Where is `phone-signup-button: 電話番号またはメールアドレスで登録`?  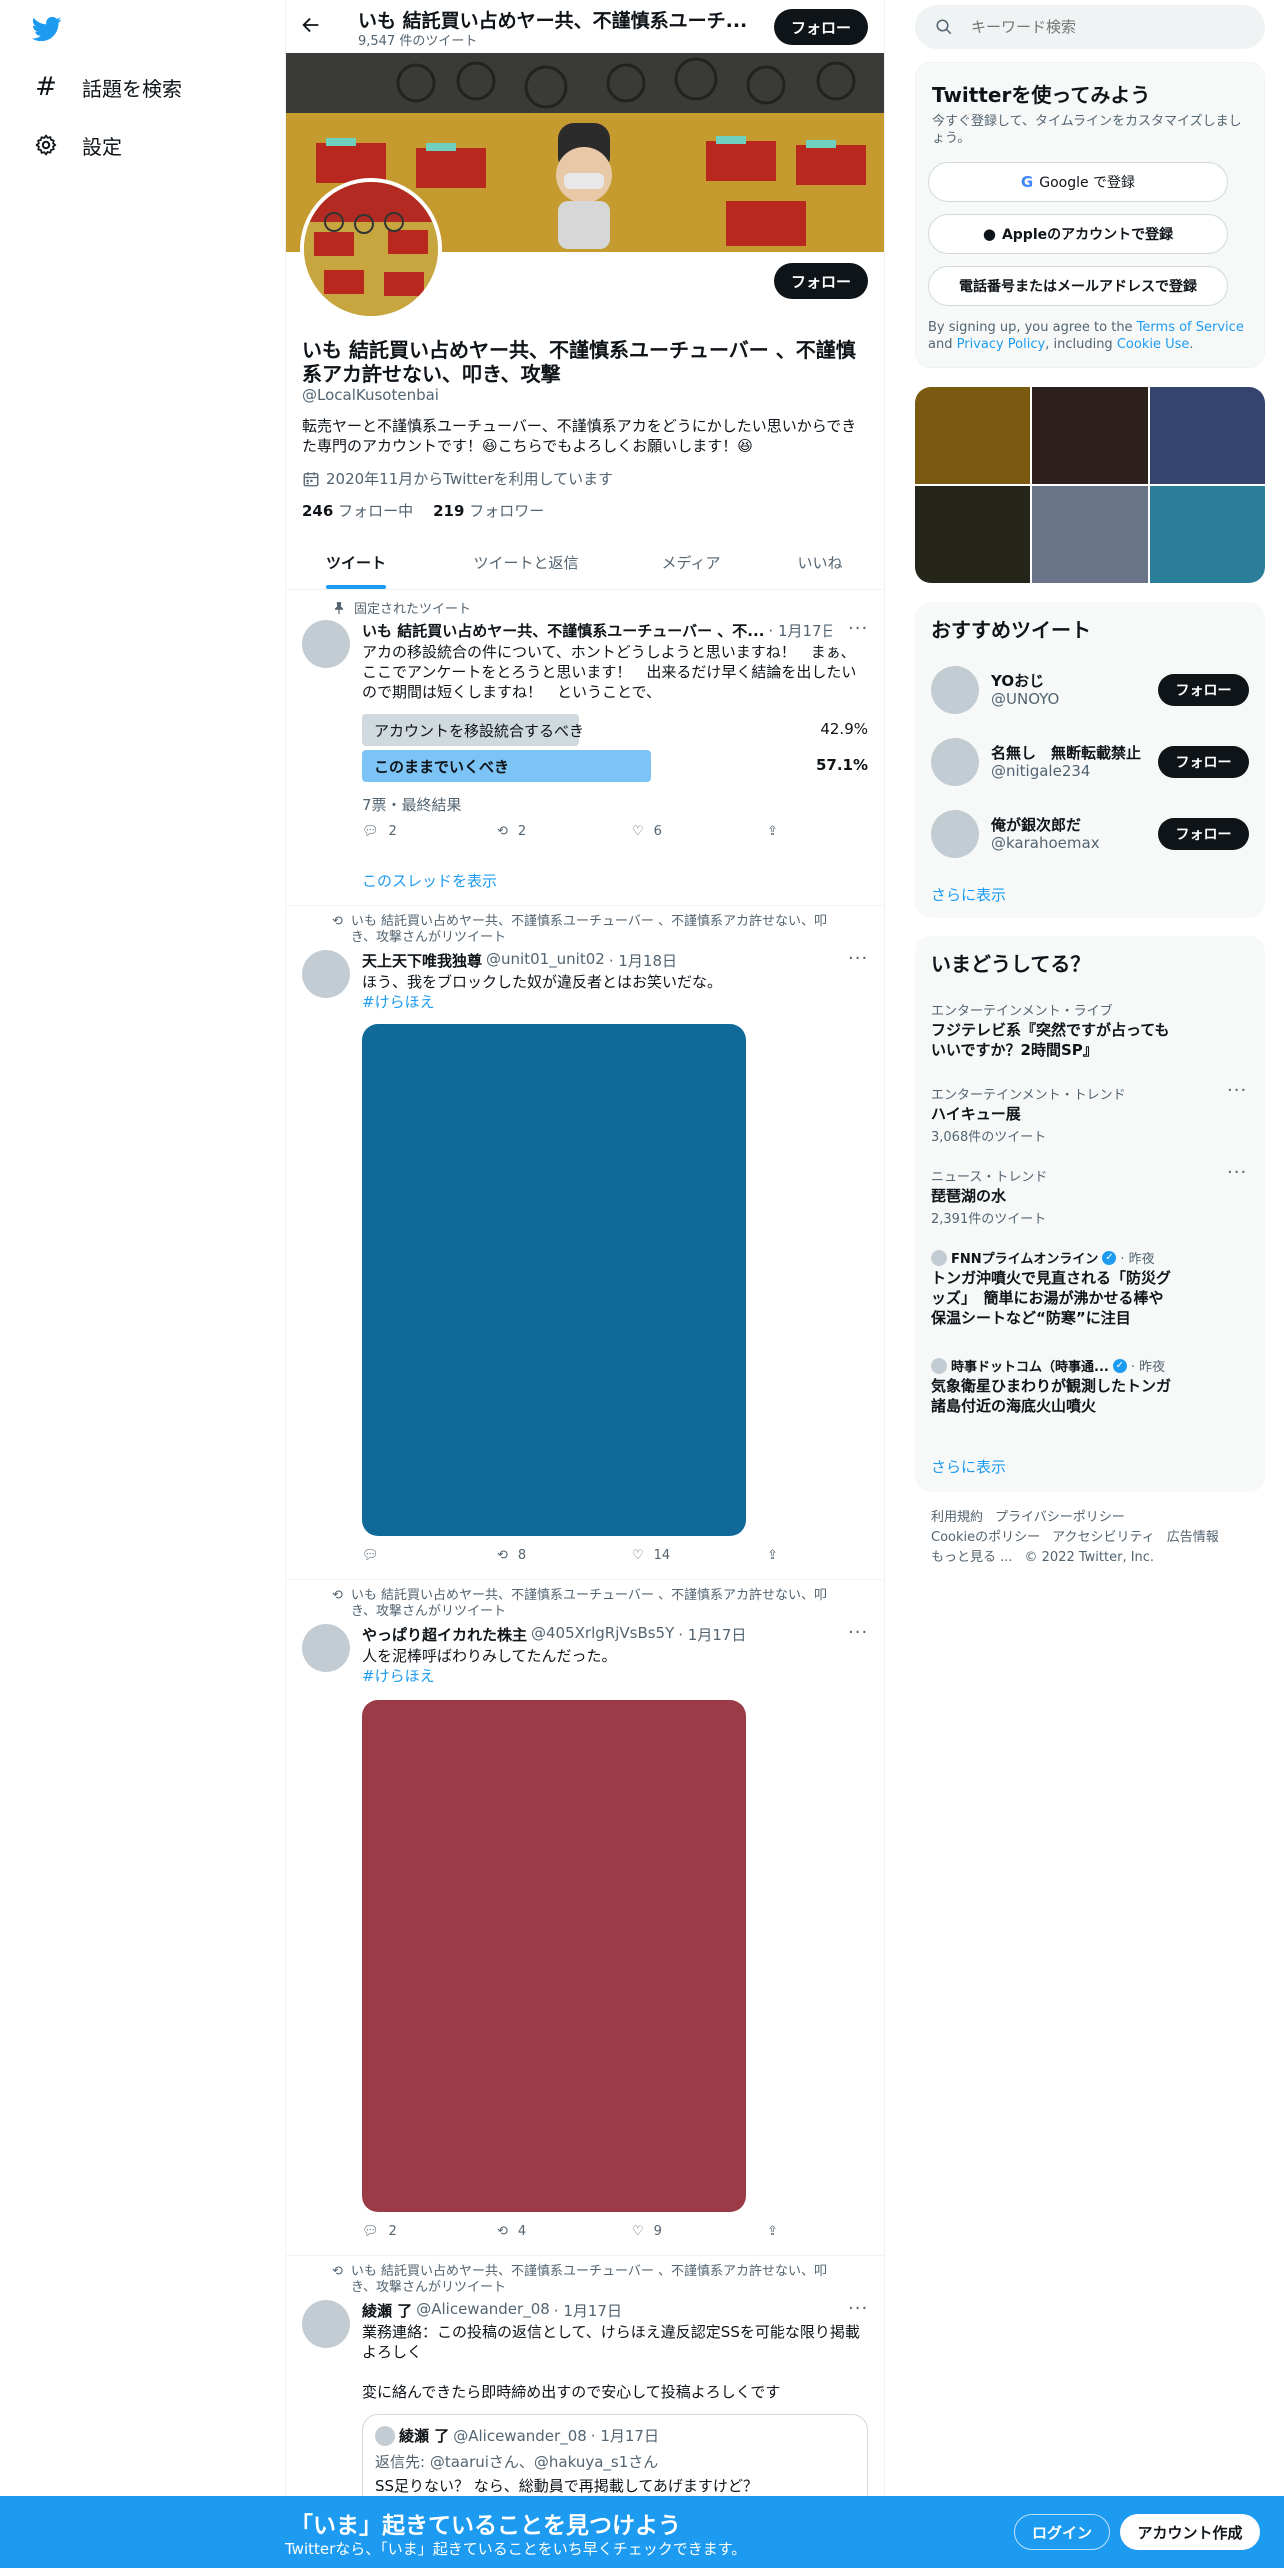 phone-signup-button: 電話番号またはメールアドレスで登録 is located at coordinates (1078, 286).